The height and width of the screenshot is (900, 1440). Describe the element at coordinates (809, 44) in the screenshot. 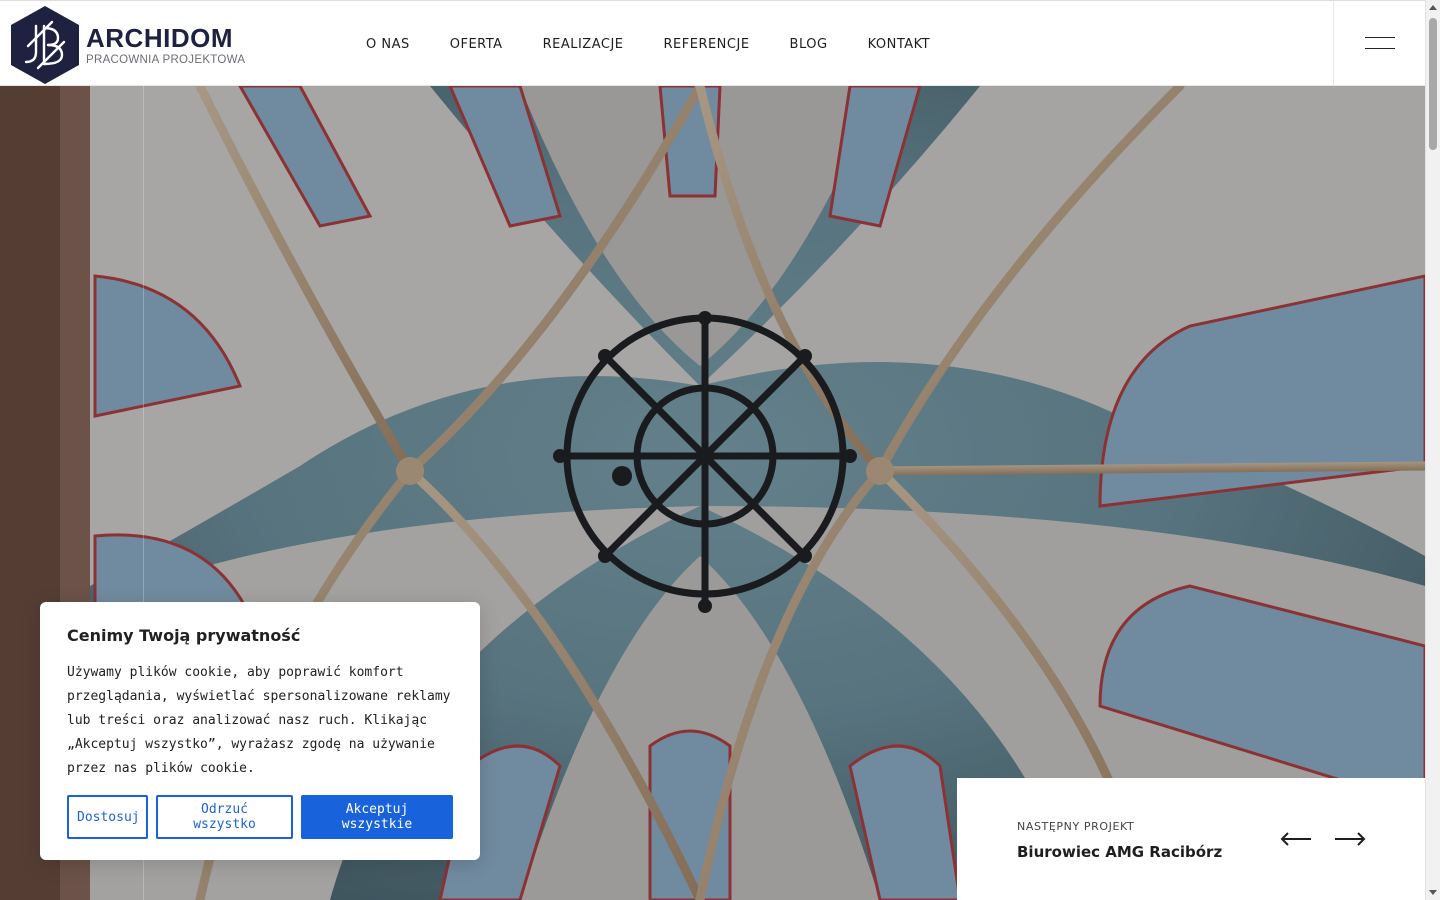

I see `nav-item-blog: BLOG` at that location.